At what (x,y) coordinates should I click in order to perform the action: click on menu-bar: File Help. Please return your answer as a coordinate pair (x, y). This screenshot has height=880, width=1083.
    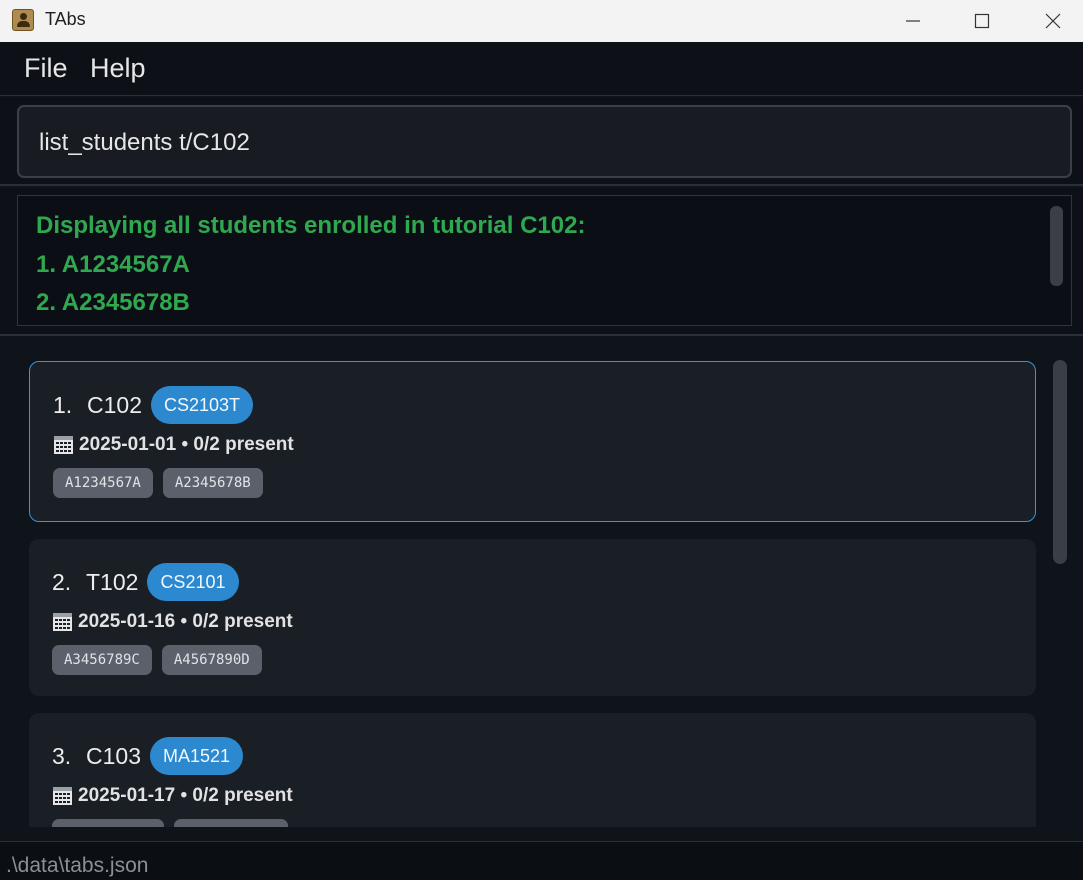
    Looking at the image, I should click on (541, 69).